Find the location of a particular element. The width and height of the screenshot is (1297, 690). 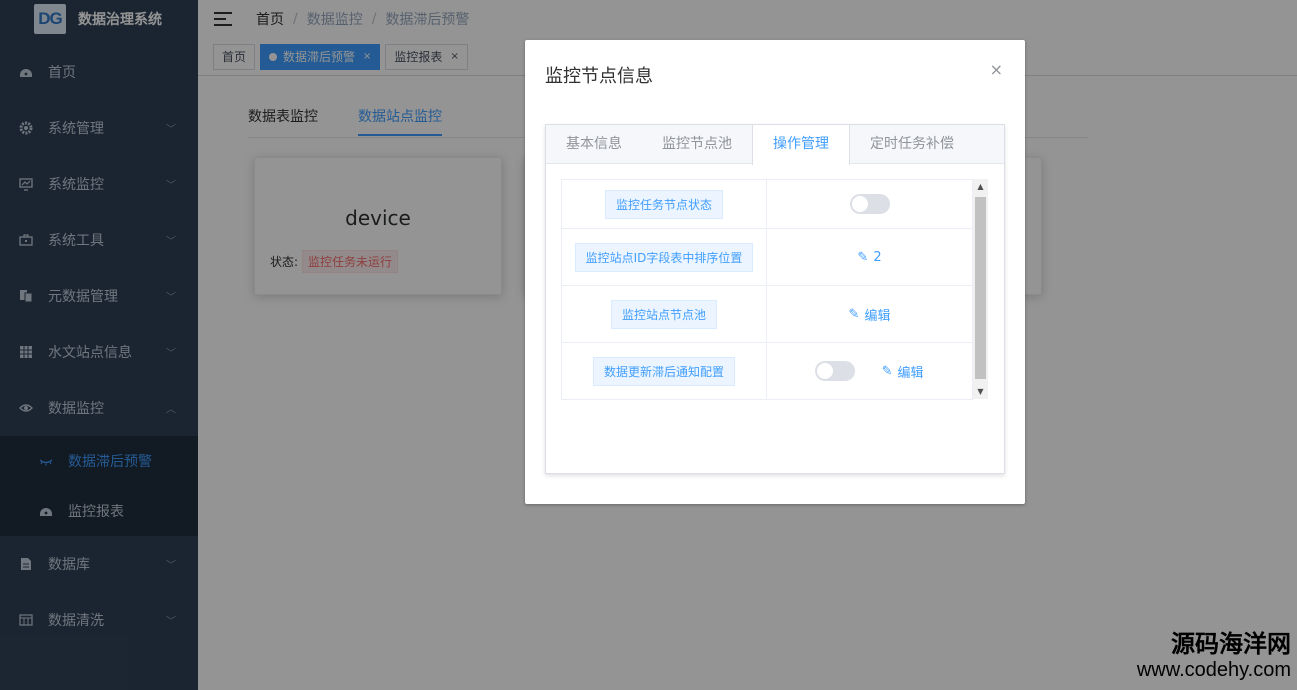

lag-notify-edit-link: ✎ 编辑 is located at coordinates (903, 371).